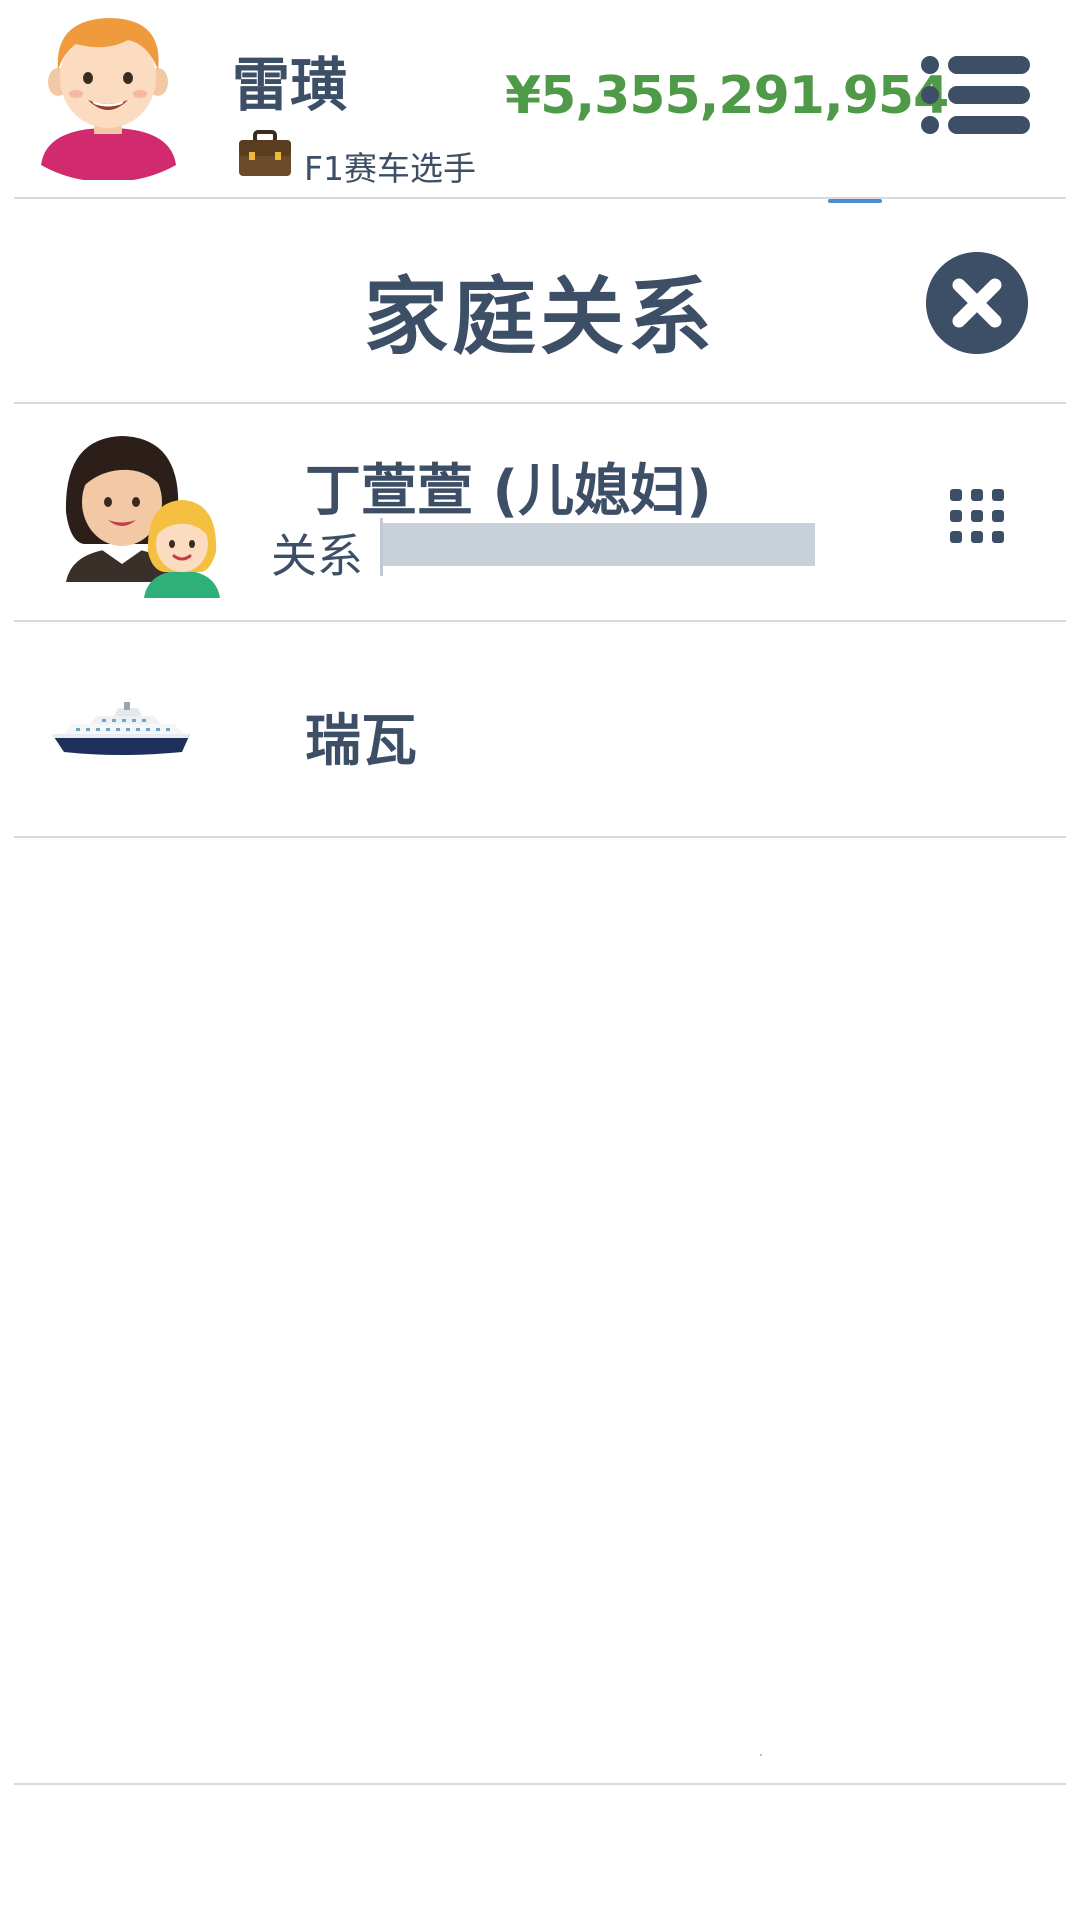  Describe the element at coordinates (977, 516) in the screenshot. I see `grid-menu-icon` at that location.